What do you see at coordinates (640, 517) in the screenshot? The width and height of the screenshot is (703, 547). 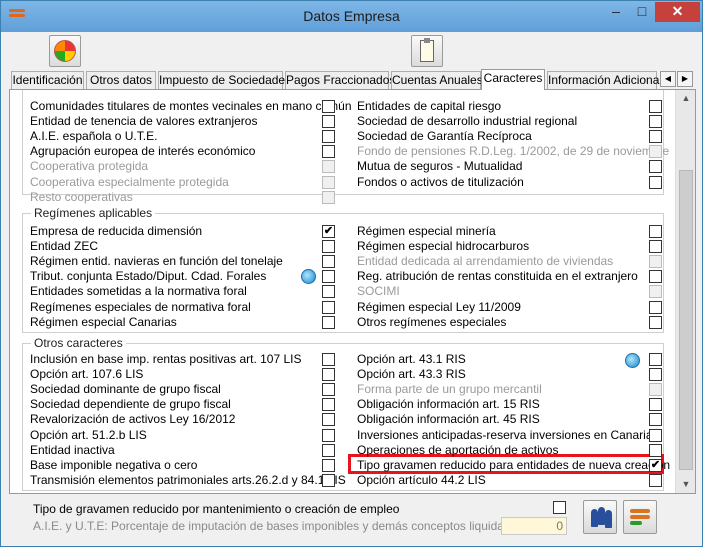 I see `exit-button` at bounding box center [640, 517].